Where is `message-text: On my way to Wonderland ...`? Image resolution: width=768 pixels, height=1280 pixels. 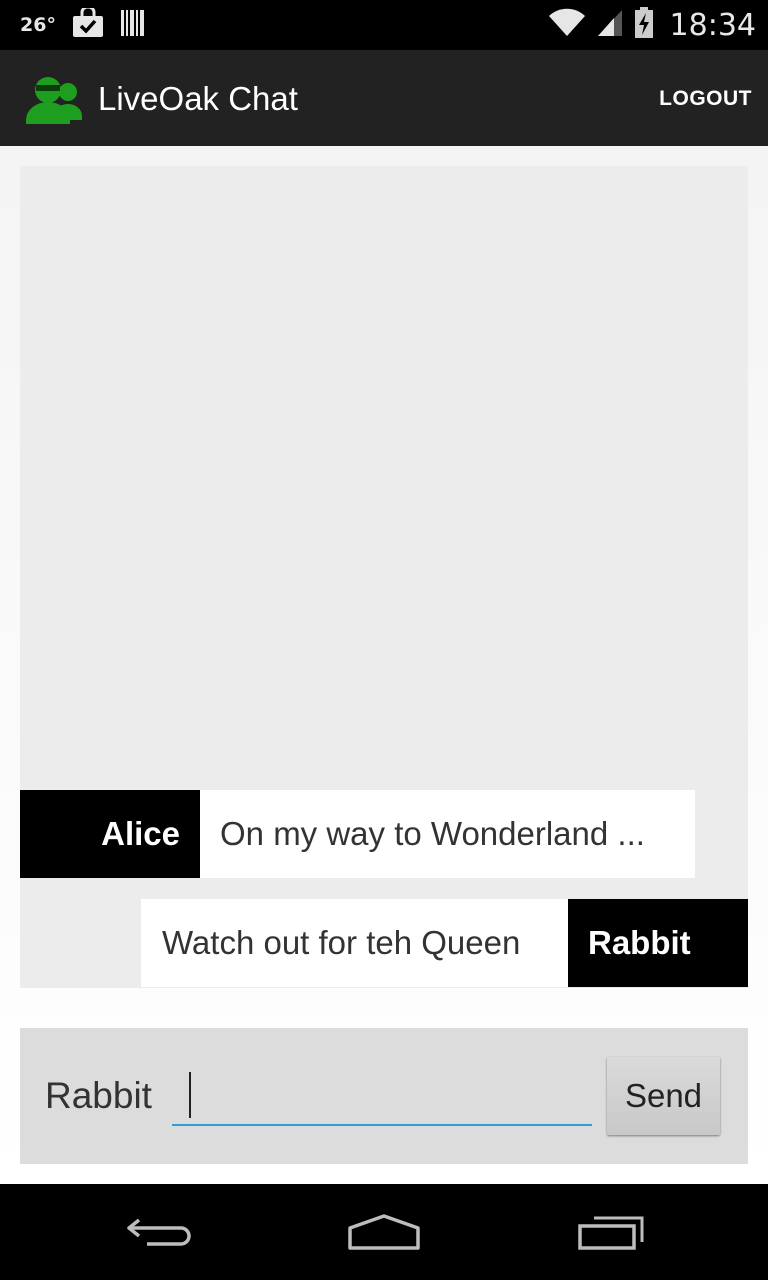 message-text: On my way to Wonderland ... is located at coordinates (447, 834).